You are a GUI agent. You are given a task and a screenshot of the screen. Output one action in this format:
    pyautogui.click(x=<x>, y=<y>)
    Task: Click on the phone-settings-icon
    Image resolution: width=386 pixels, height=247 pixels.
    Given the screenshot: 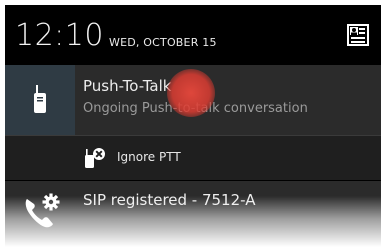 What is the action you would take?
    pyautogui.click(x=42, y=210)
    